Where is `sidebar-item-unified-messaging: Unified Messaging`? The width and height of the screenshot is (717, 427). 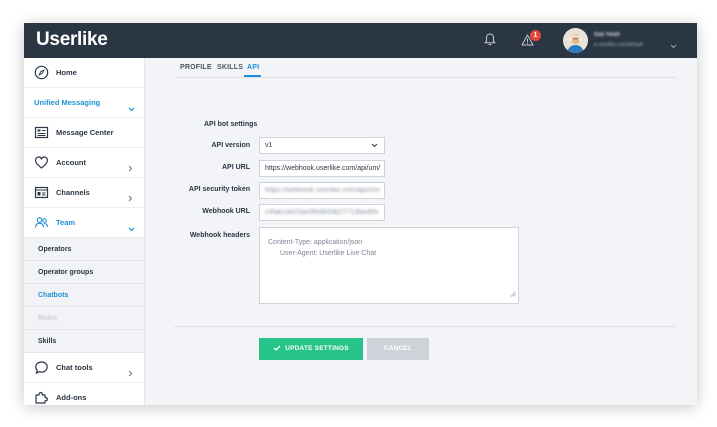
sidebar-item-unified-messaging: Unified Messaging is located at coordinates (84, 103).